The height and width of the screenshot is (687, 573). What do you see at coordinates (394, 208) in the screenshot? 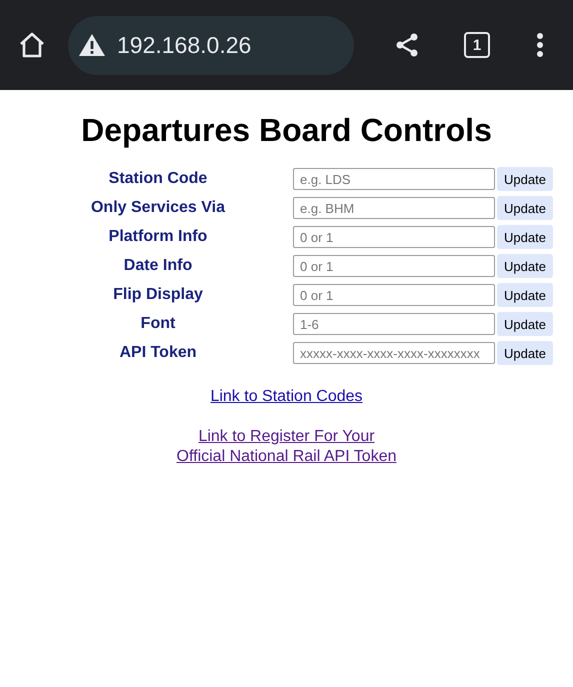
I see `input-field: e.g. BHM` at bounding box center [394, 208].